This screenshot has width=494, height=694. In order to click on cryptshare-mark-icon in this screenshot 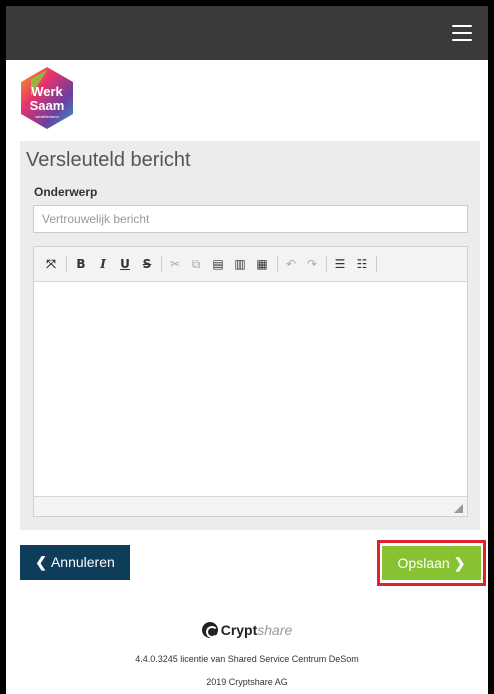, I will do `click(209, 630)`.